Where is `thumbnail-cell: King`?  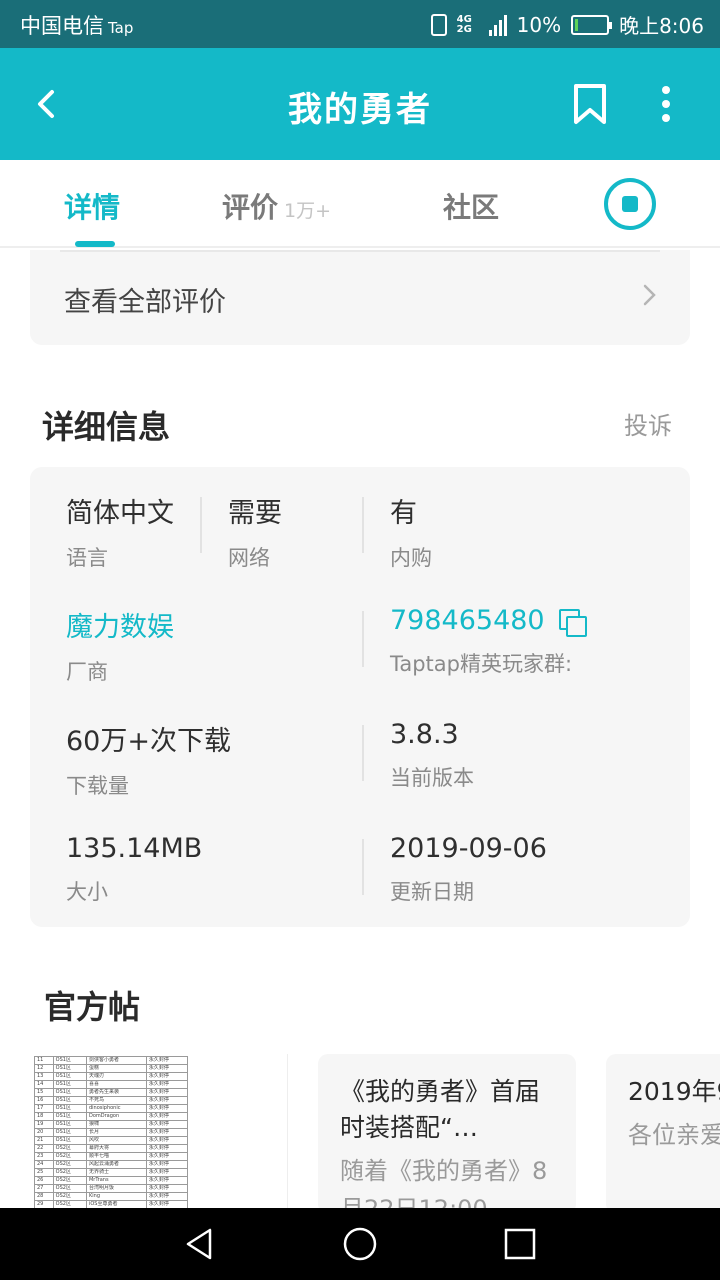 thumbnail-cell: King is located at coordinates (116, 1196).